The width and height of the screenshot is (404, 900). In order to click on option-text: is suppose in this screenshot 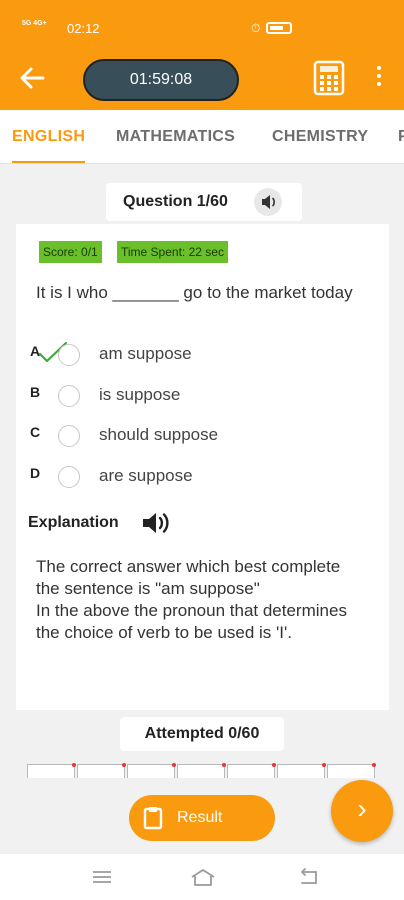, I will do `click(140, 394)`.